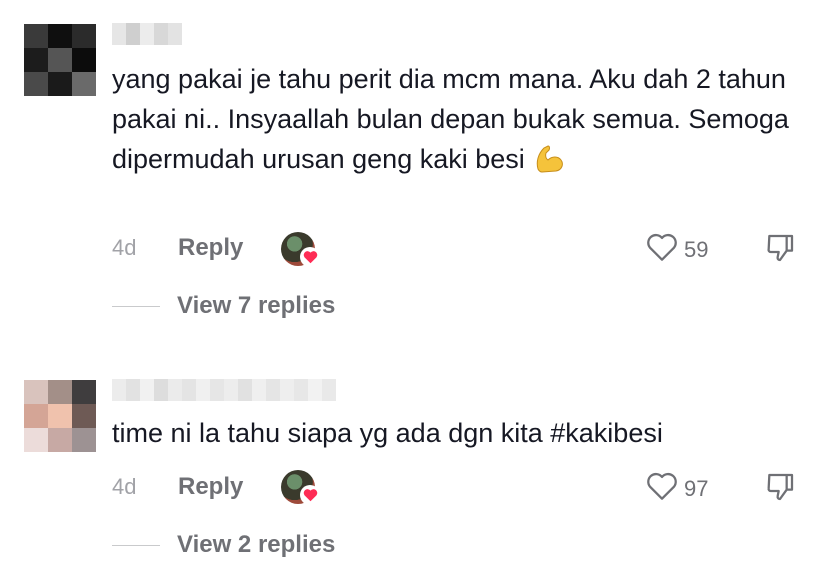 The width and height of the screenshot is (827, 580). I want to click on like-button: 97, so click(677, 488).